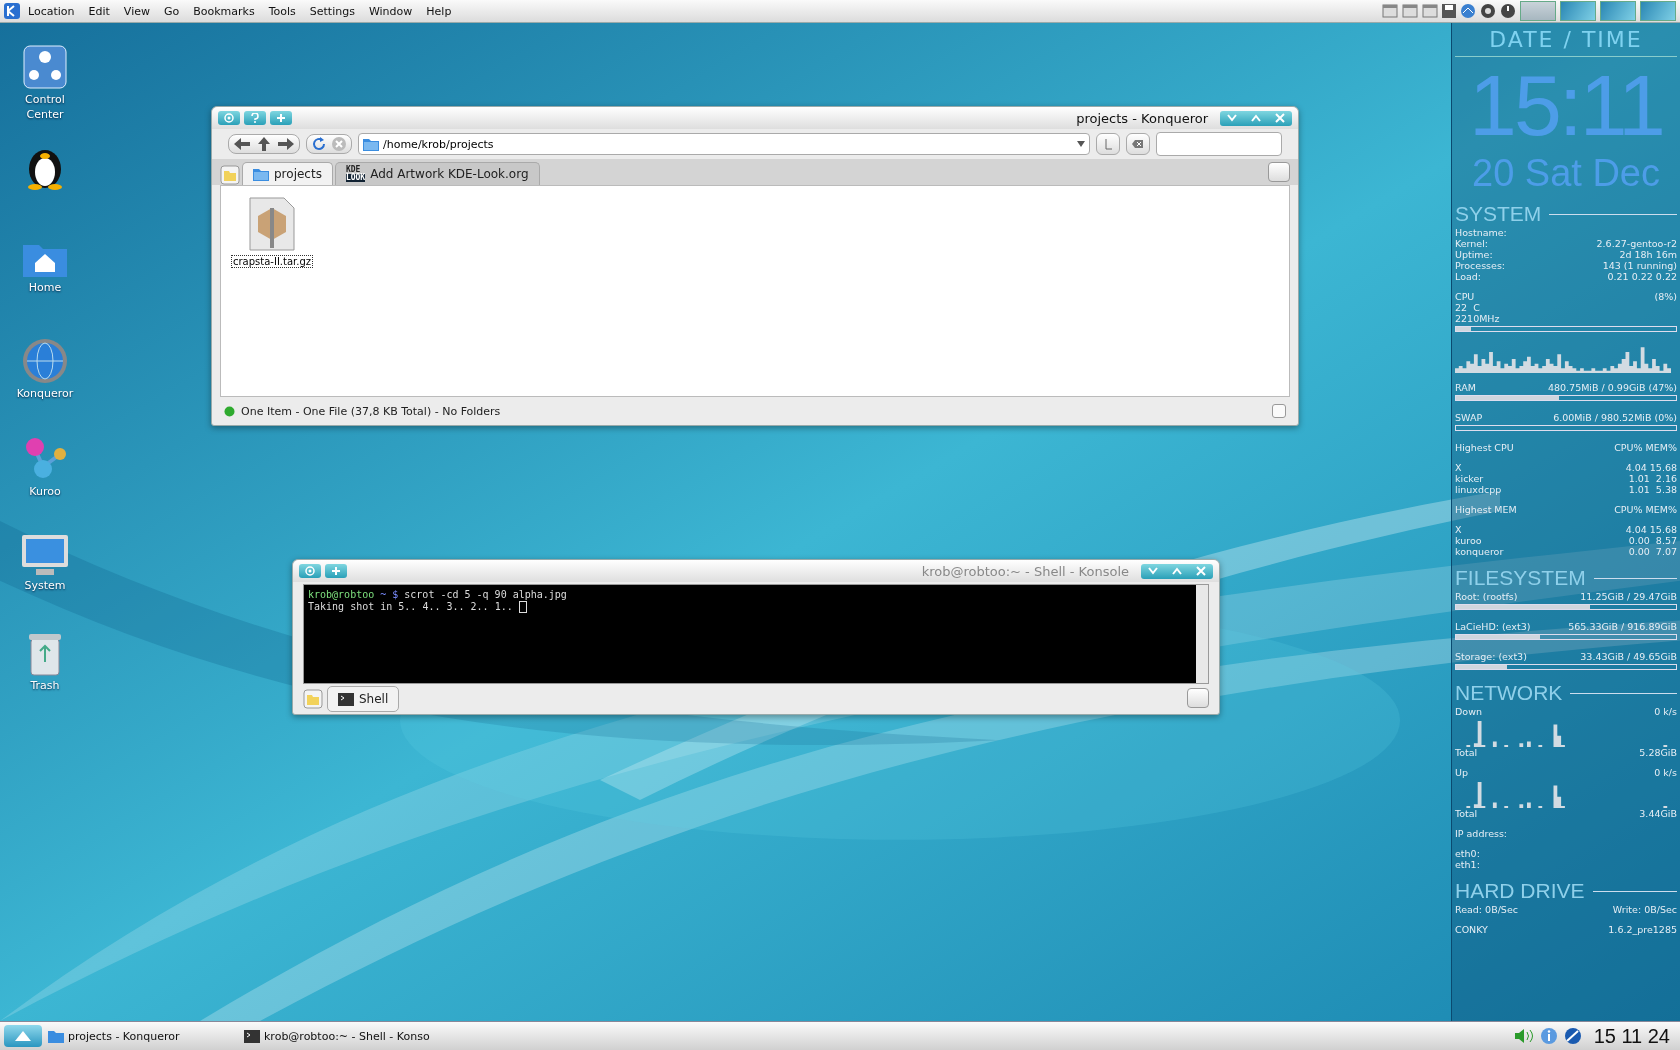 Image resolution: width=1680 pixels, height=1050 pixels. Describe the element at coordinates (332, 11) in the screenshot. I see `menu-item: Settings` at that location.